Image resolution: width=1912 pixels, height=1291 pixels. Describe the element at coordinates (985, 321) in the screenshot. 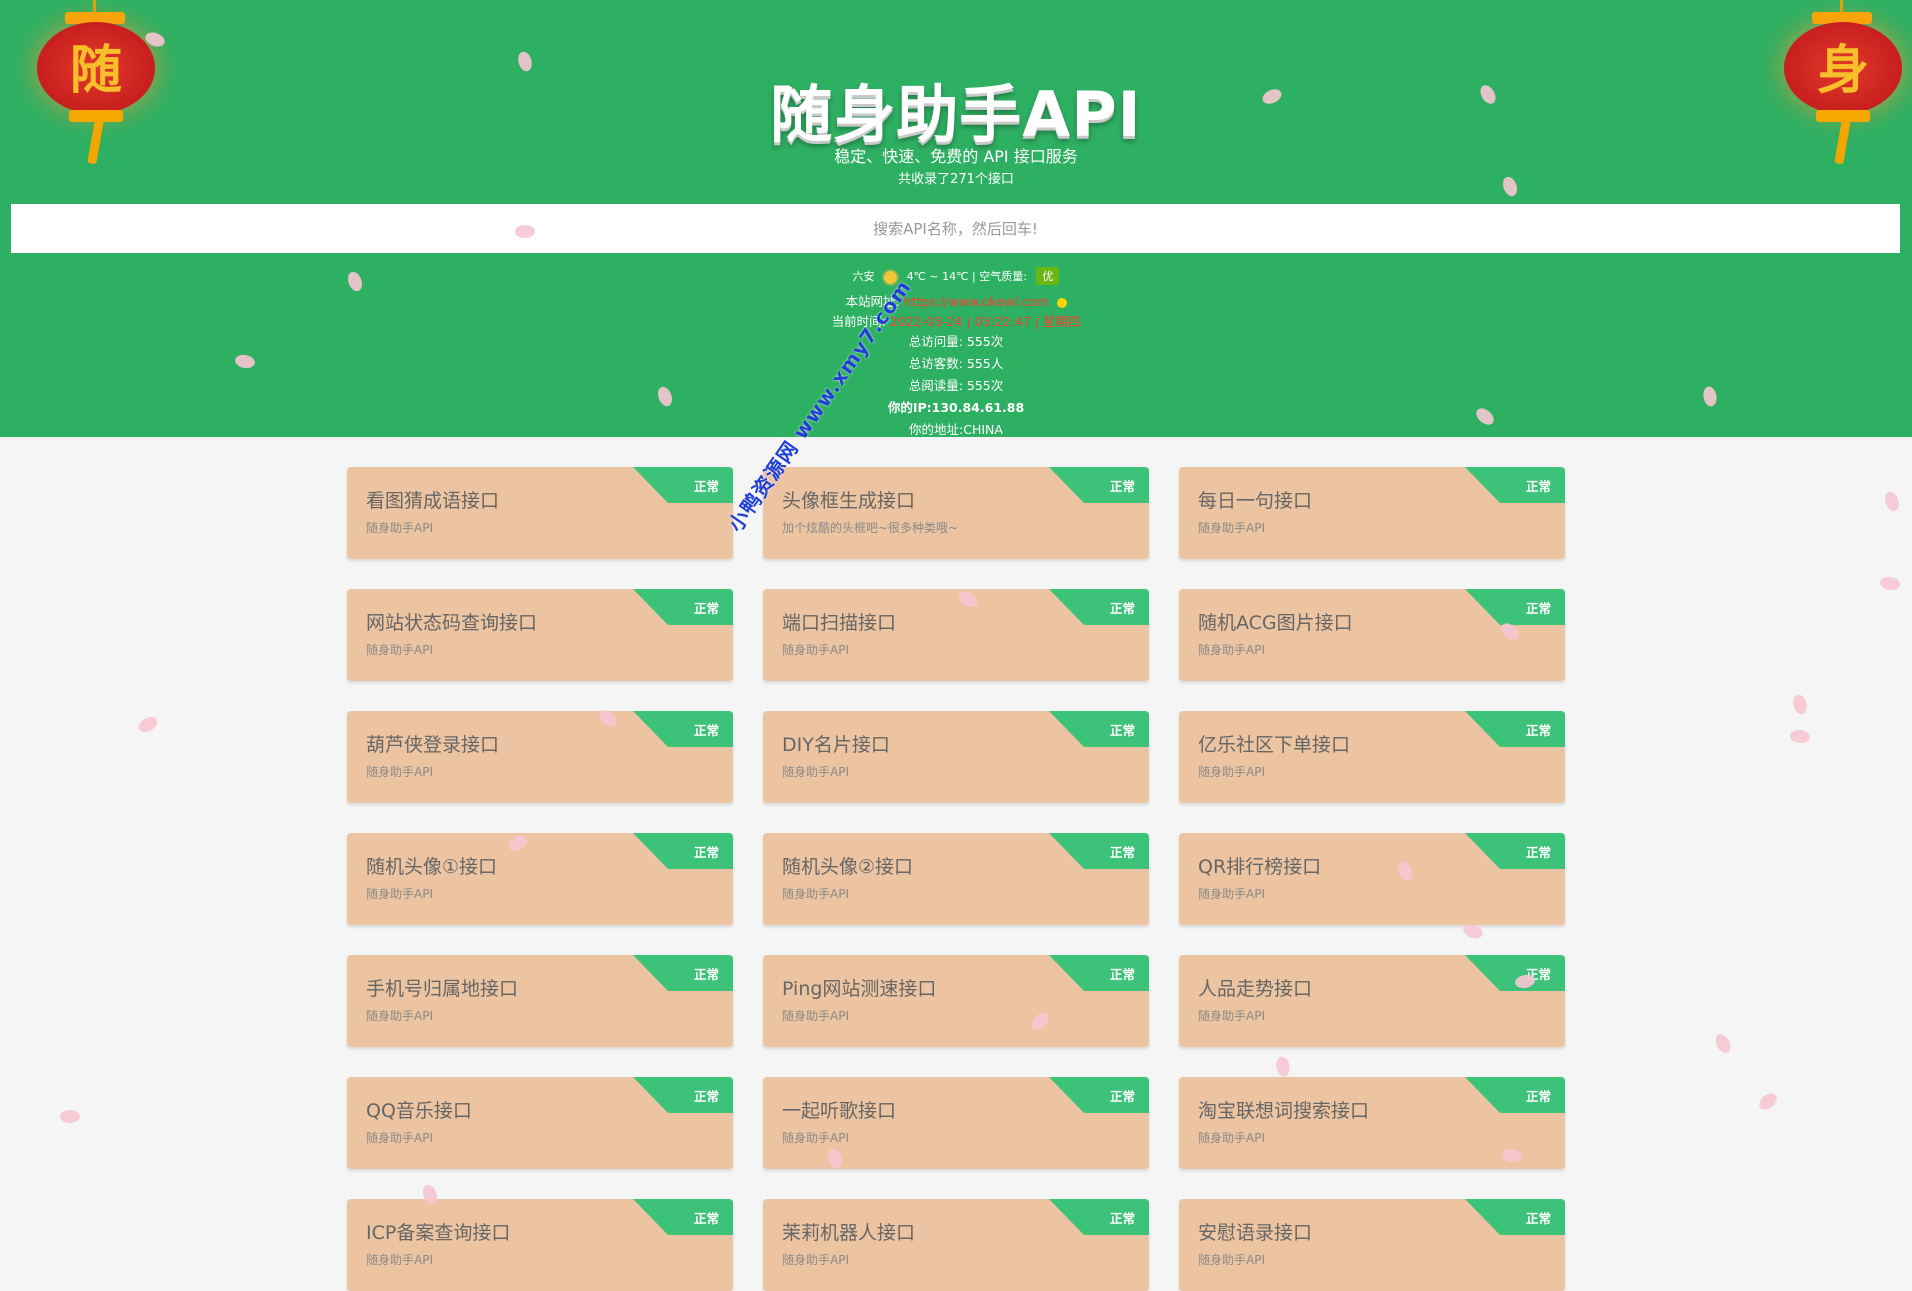

I see `current-time: 2022-03-24 | 03:22:47 | 星期四` at that location.